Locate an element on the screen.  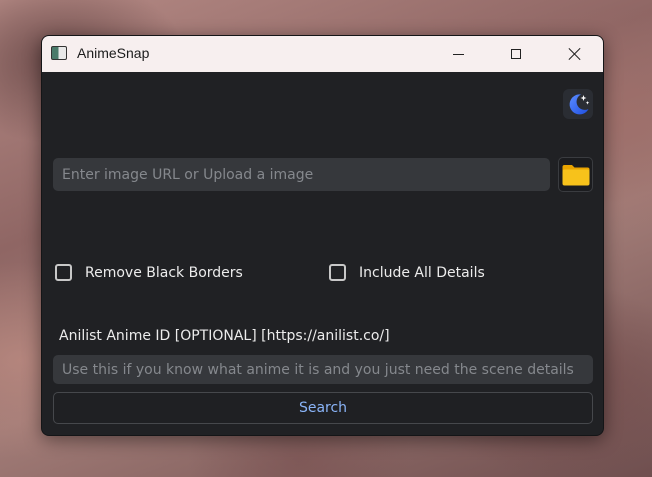
maximize-icon is located at coordinates (516, 54).